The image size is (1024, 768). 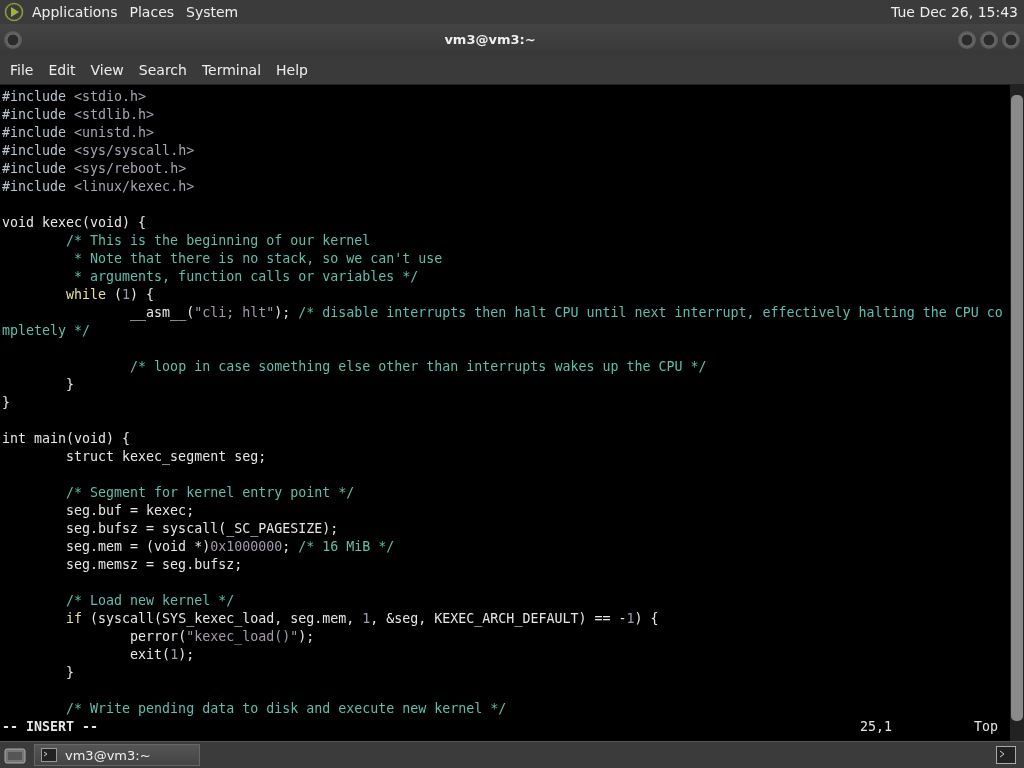 What do you see at coordinates (202, 528) in the screenshot?
I see `code-line: seg.bufsz = syscall(_SC_PAGESIZE);` at bounding box center [202, 528].